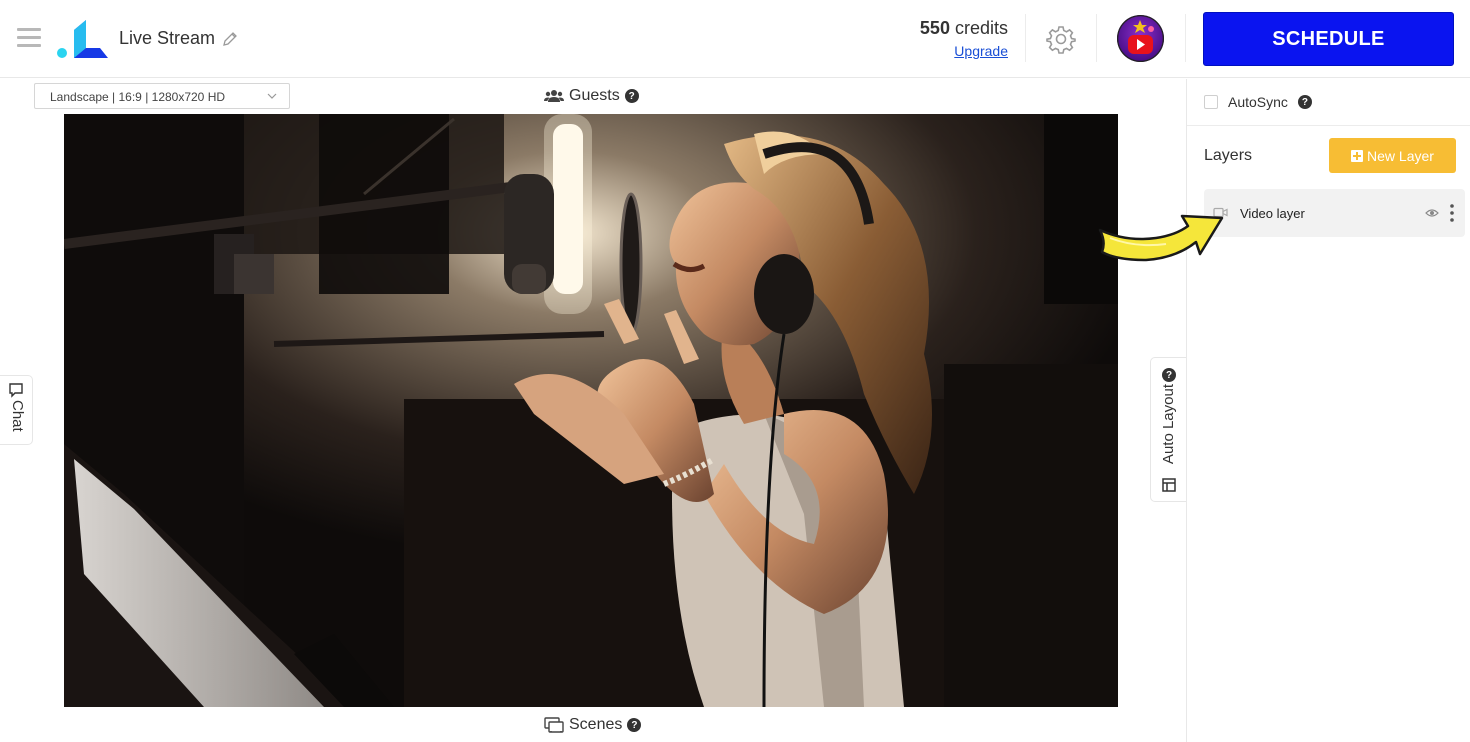  I want to click on layers-heading: Layers, so click(1228, 155).